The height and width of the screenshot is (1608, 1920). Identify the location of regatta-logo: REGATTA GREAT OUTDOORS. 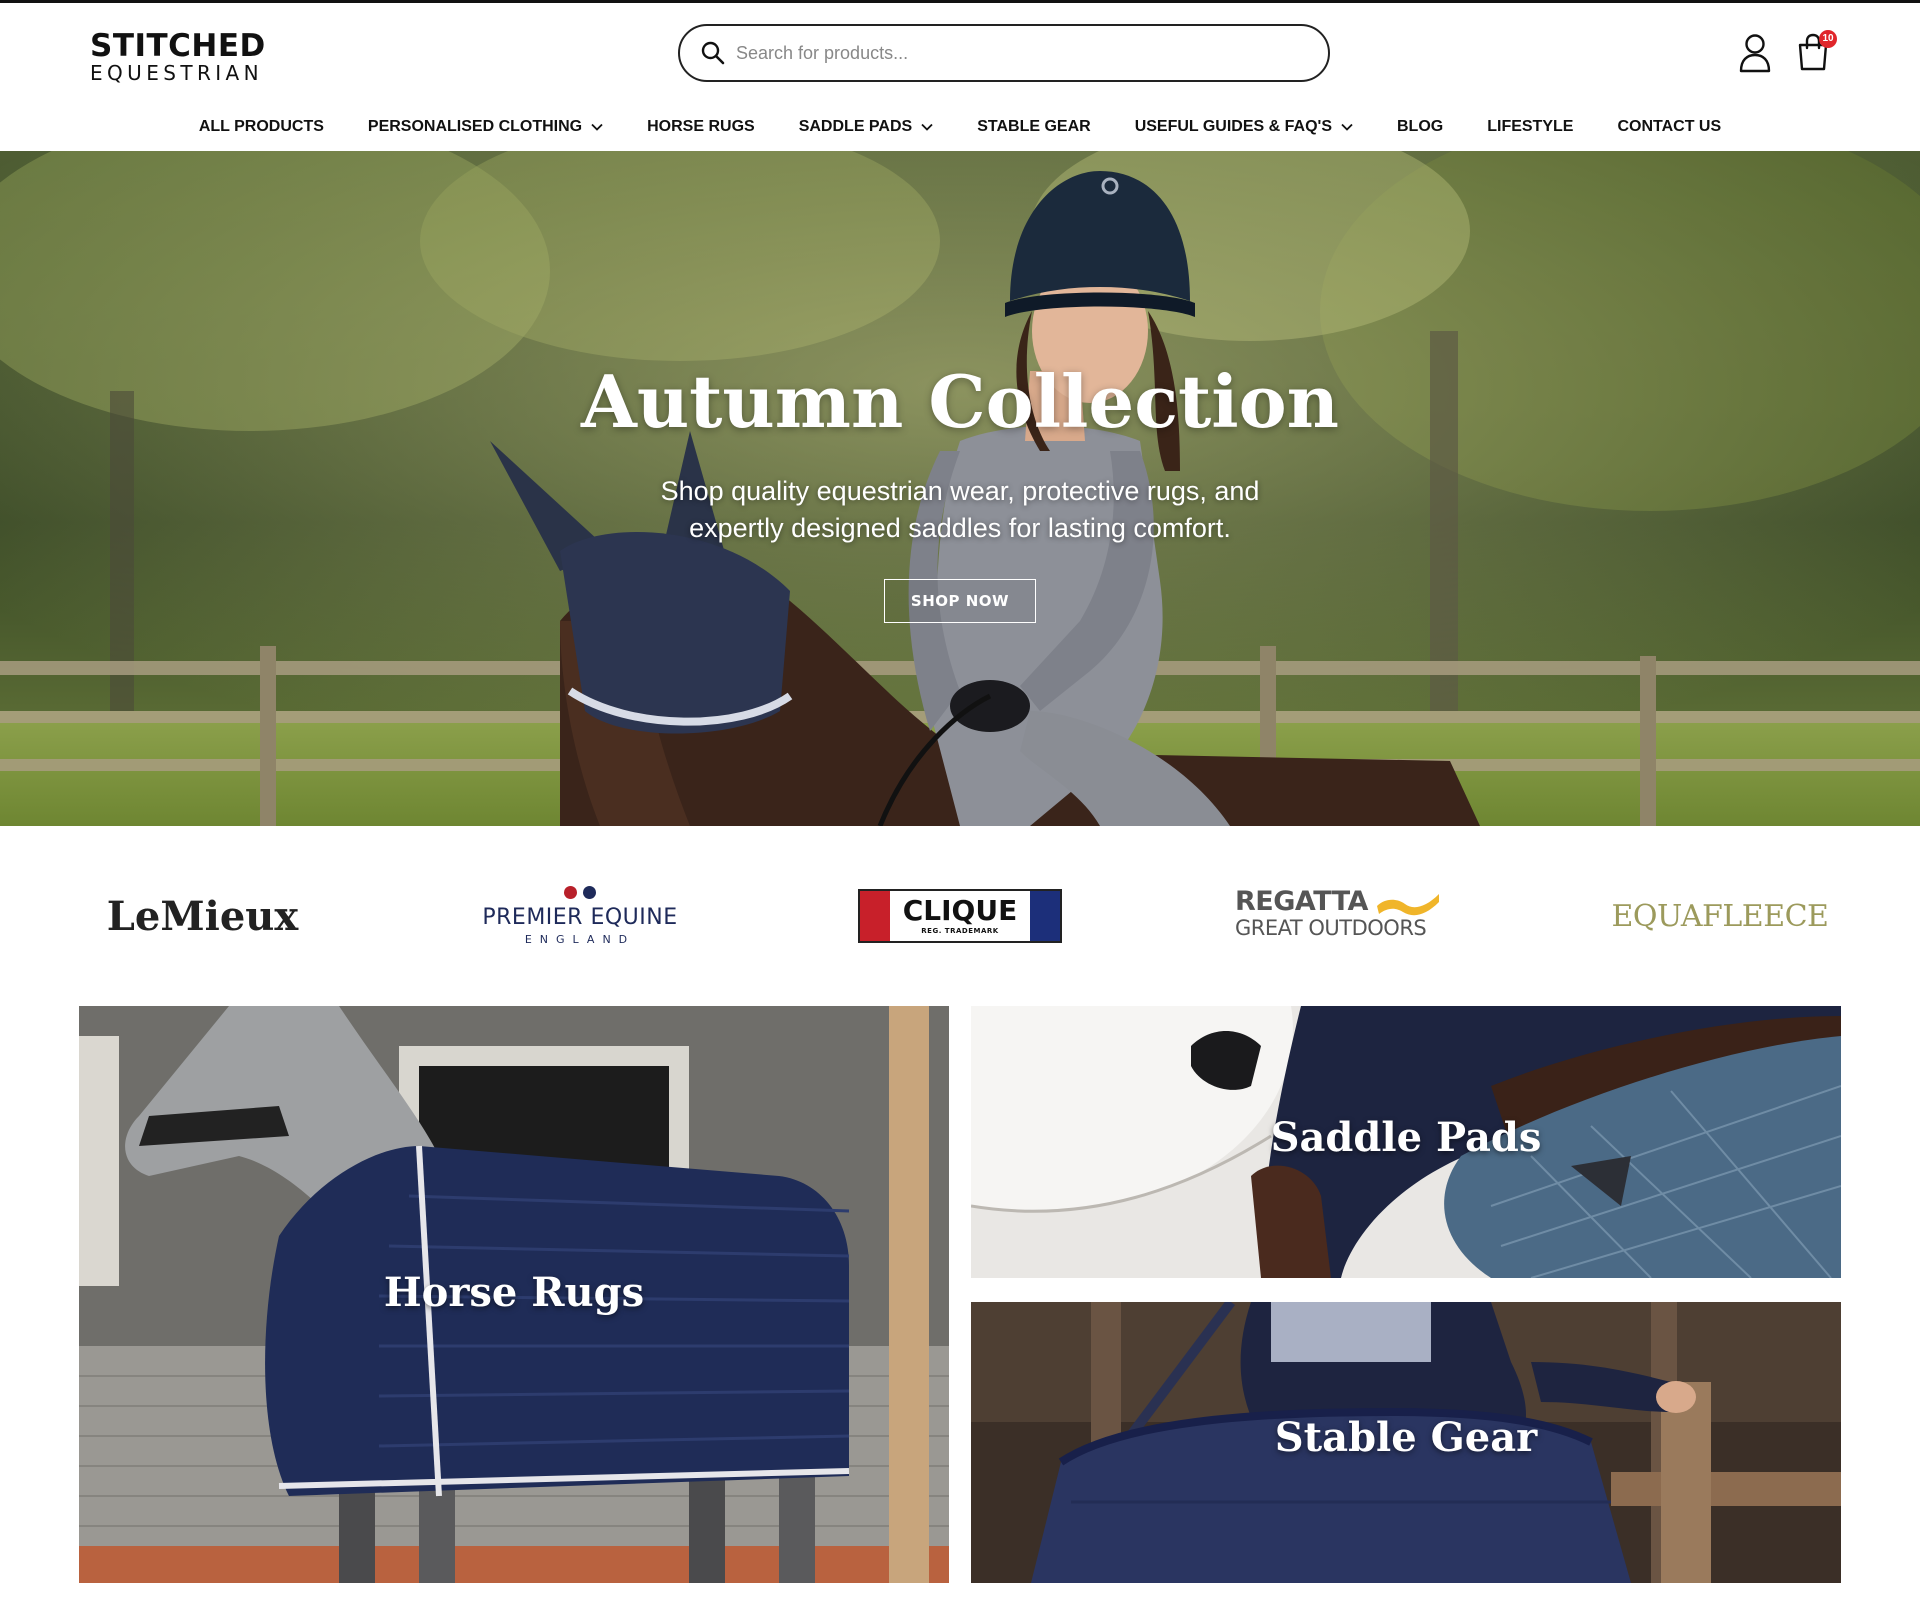
(1340, 916).